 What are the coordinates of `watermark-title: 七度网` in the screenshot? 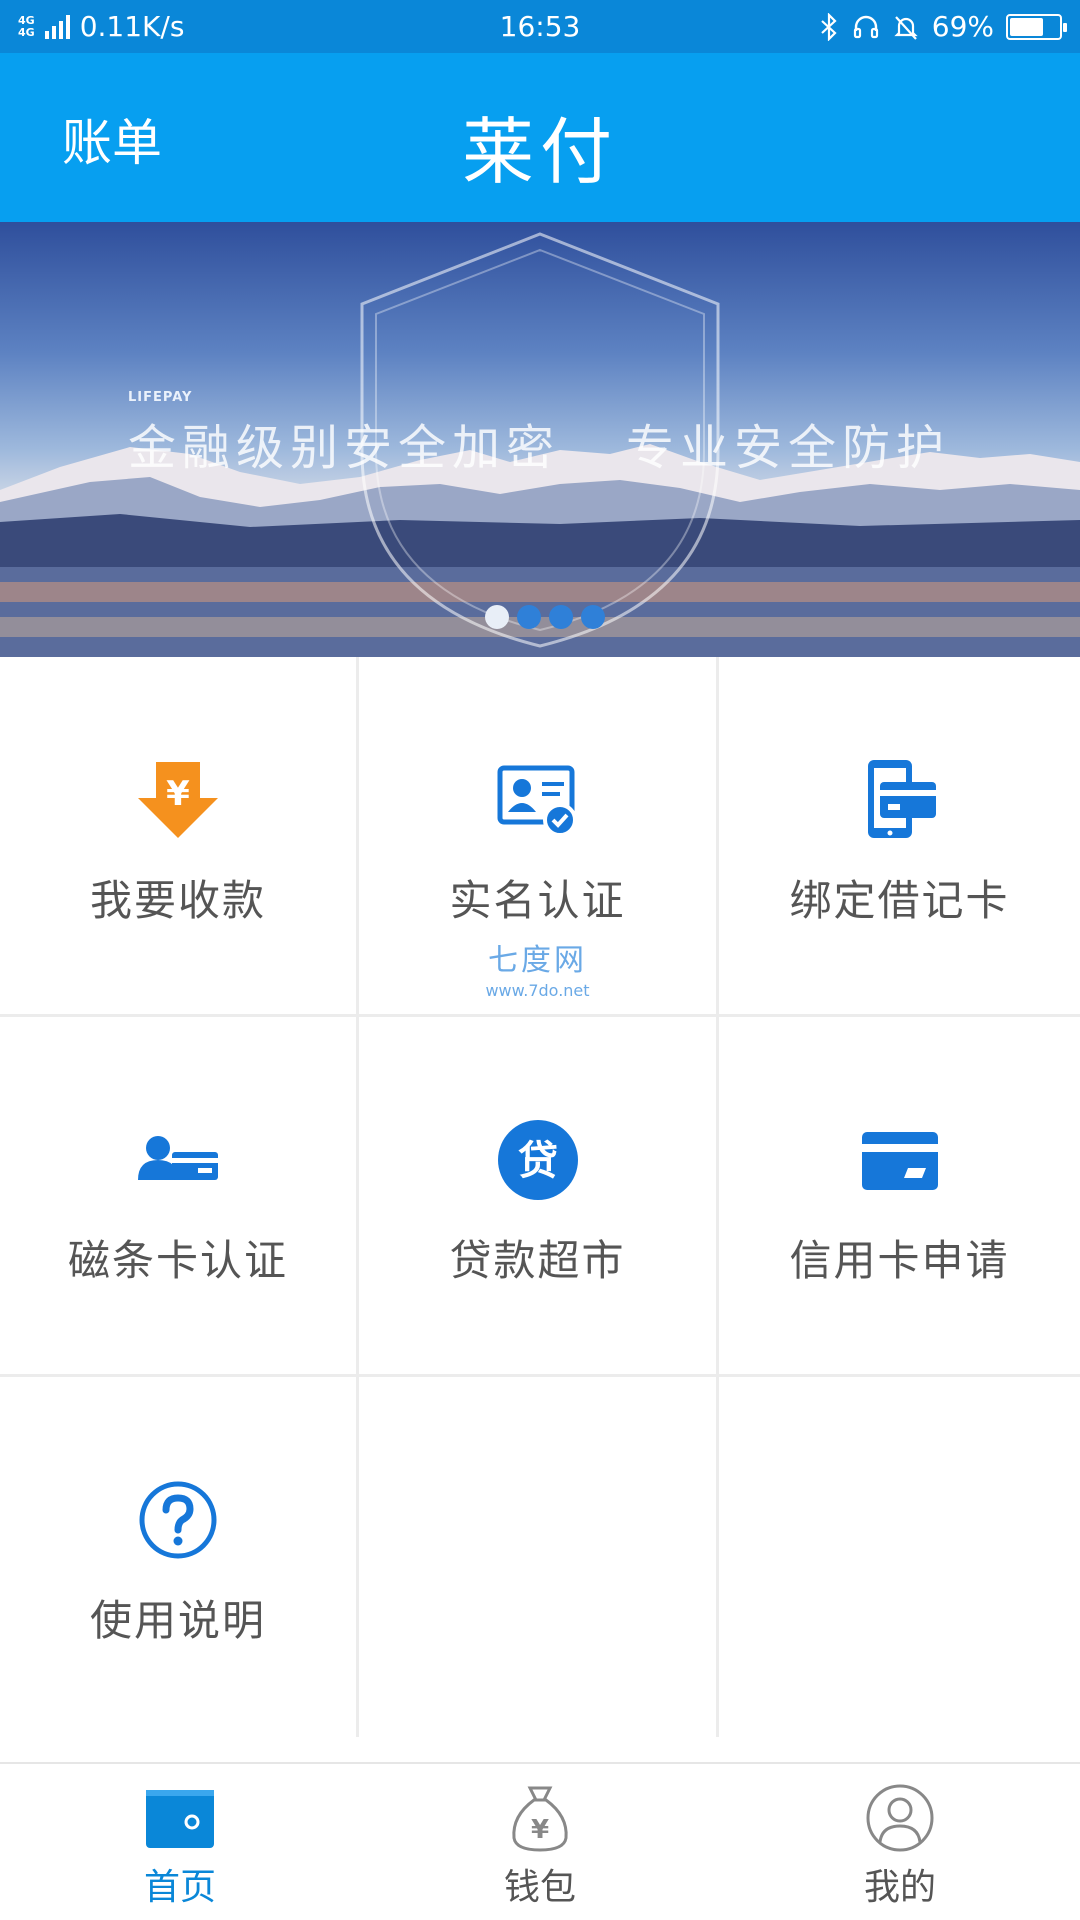 It's located at (537, 960).